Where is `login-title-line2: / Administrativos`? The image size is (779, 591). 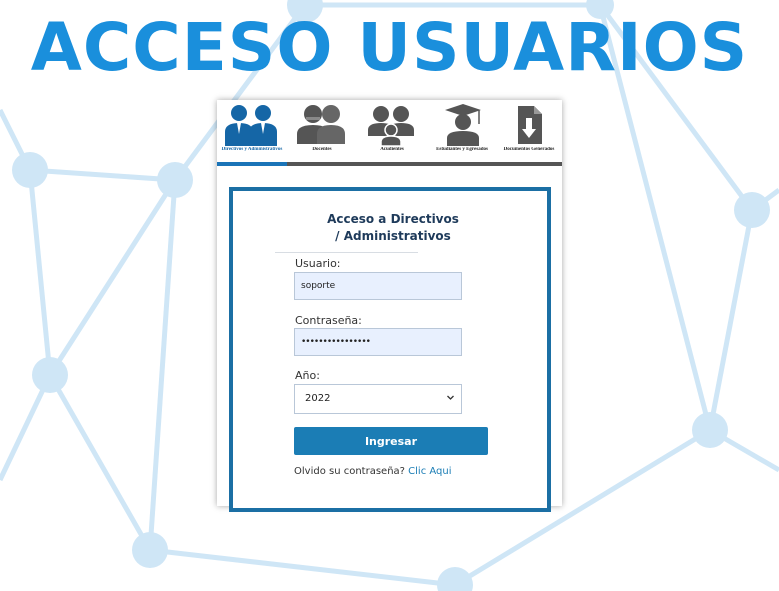
login-title-line2: / Administrativos is located at coordinates (393, 236).